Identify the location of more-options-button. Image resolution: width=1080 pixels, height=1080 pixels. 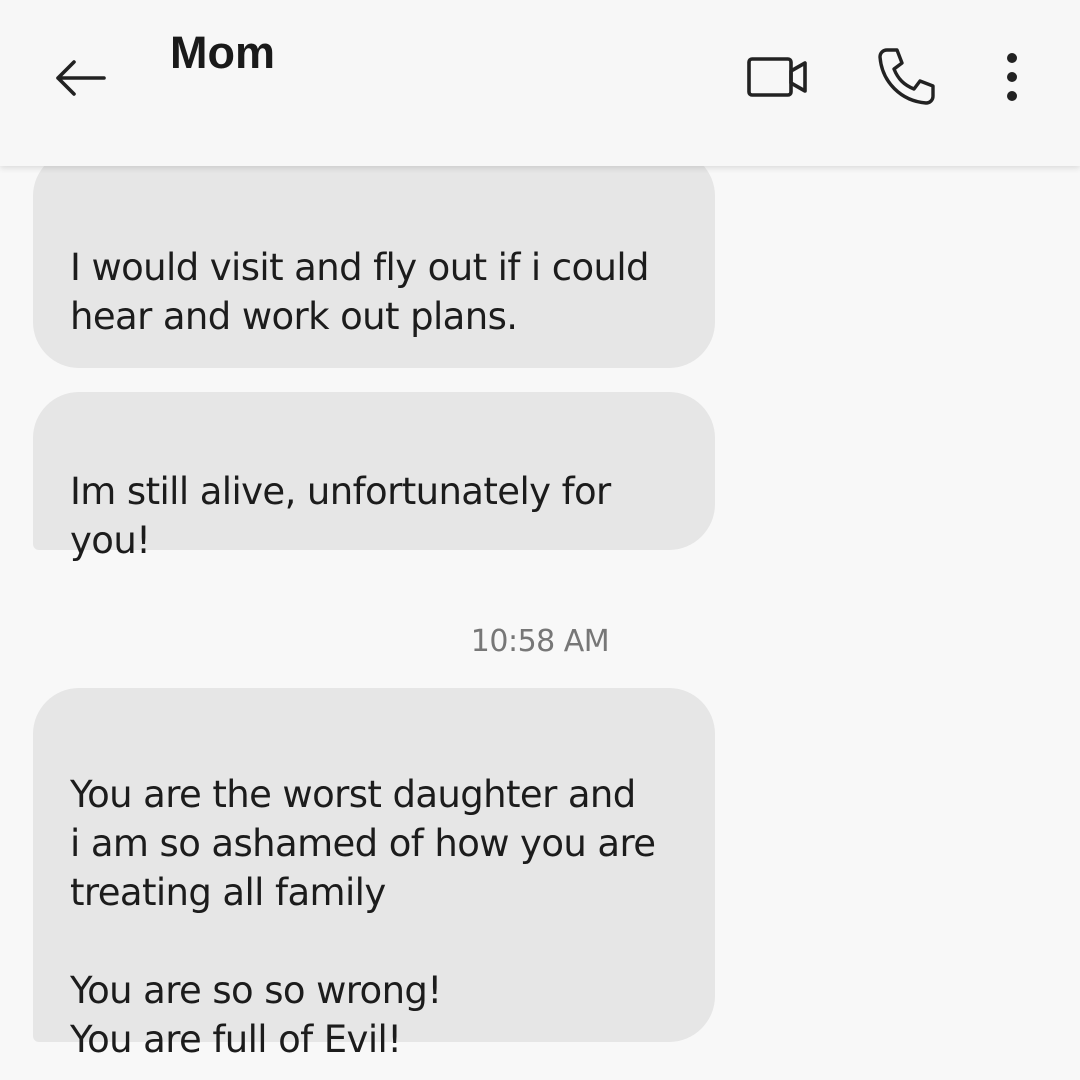
(1012, 77).